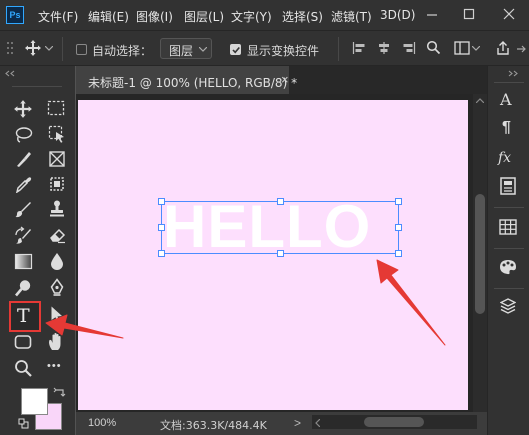 This screenshot has height=435, width=529. Describe the element at coordinates (433, 47) in the screenshot. I see `search-icon` at that location.